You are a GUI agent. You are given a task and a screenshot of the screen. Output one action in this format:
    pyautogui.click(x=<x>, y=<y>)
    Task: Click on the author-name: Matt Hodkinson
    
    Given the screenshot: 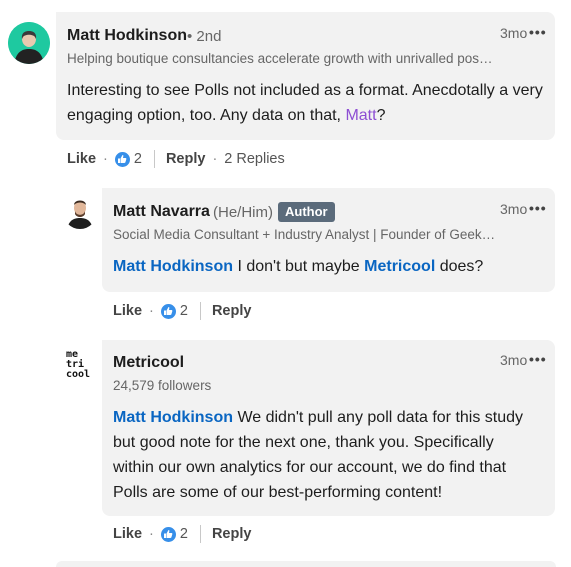 What is the action you would take?
    pyautogui.click(x=127, y=36)
    